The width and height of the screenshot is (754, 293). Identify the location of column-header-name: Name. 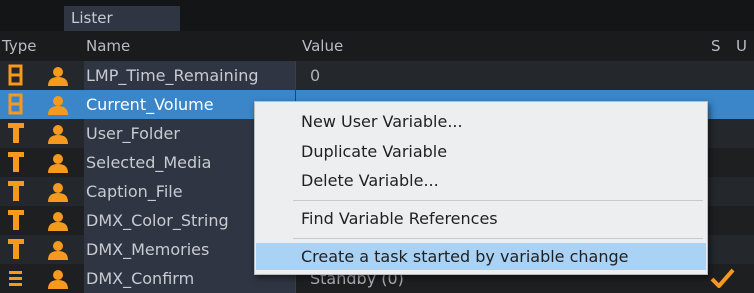
(108, 46).